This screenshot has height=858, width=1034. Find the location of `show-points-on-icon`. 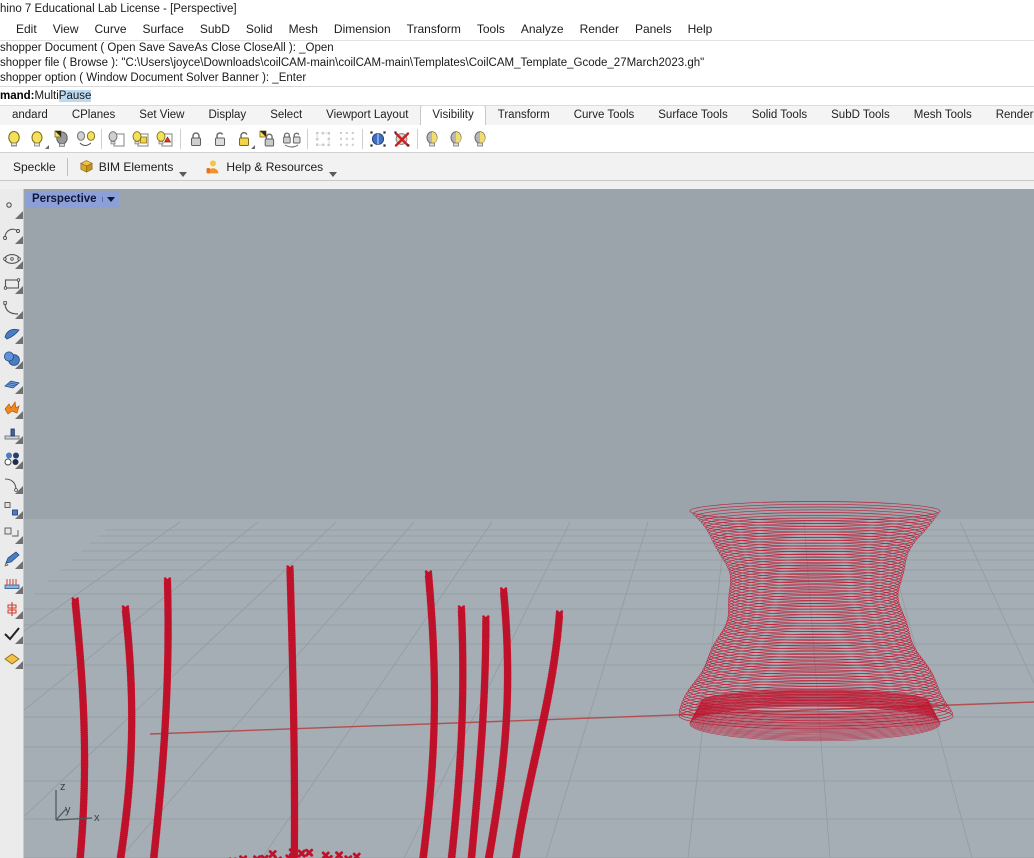

show-points-on-icon is located at coordinates (378, 139).